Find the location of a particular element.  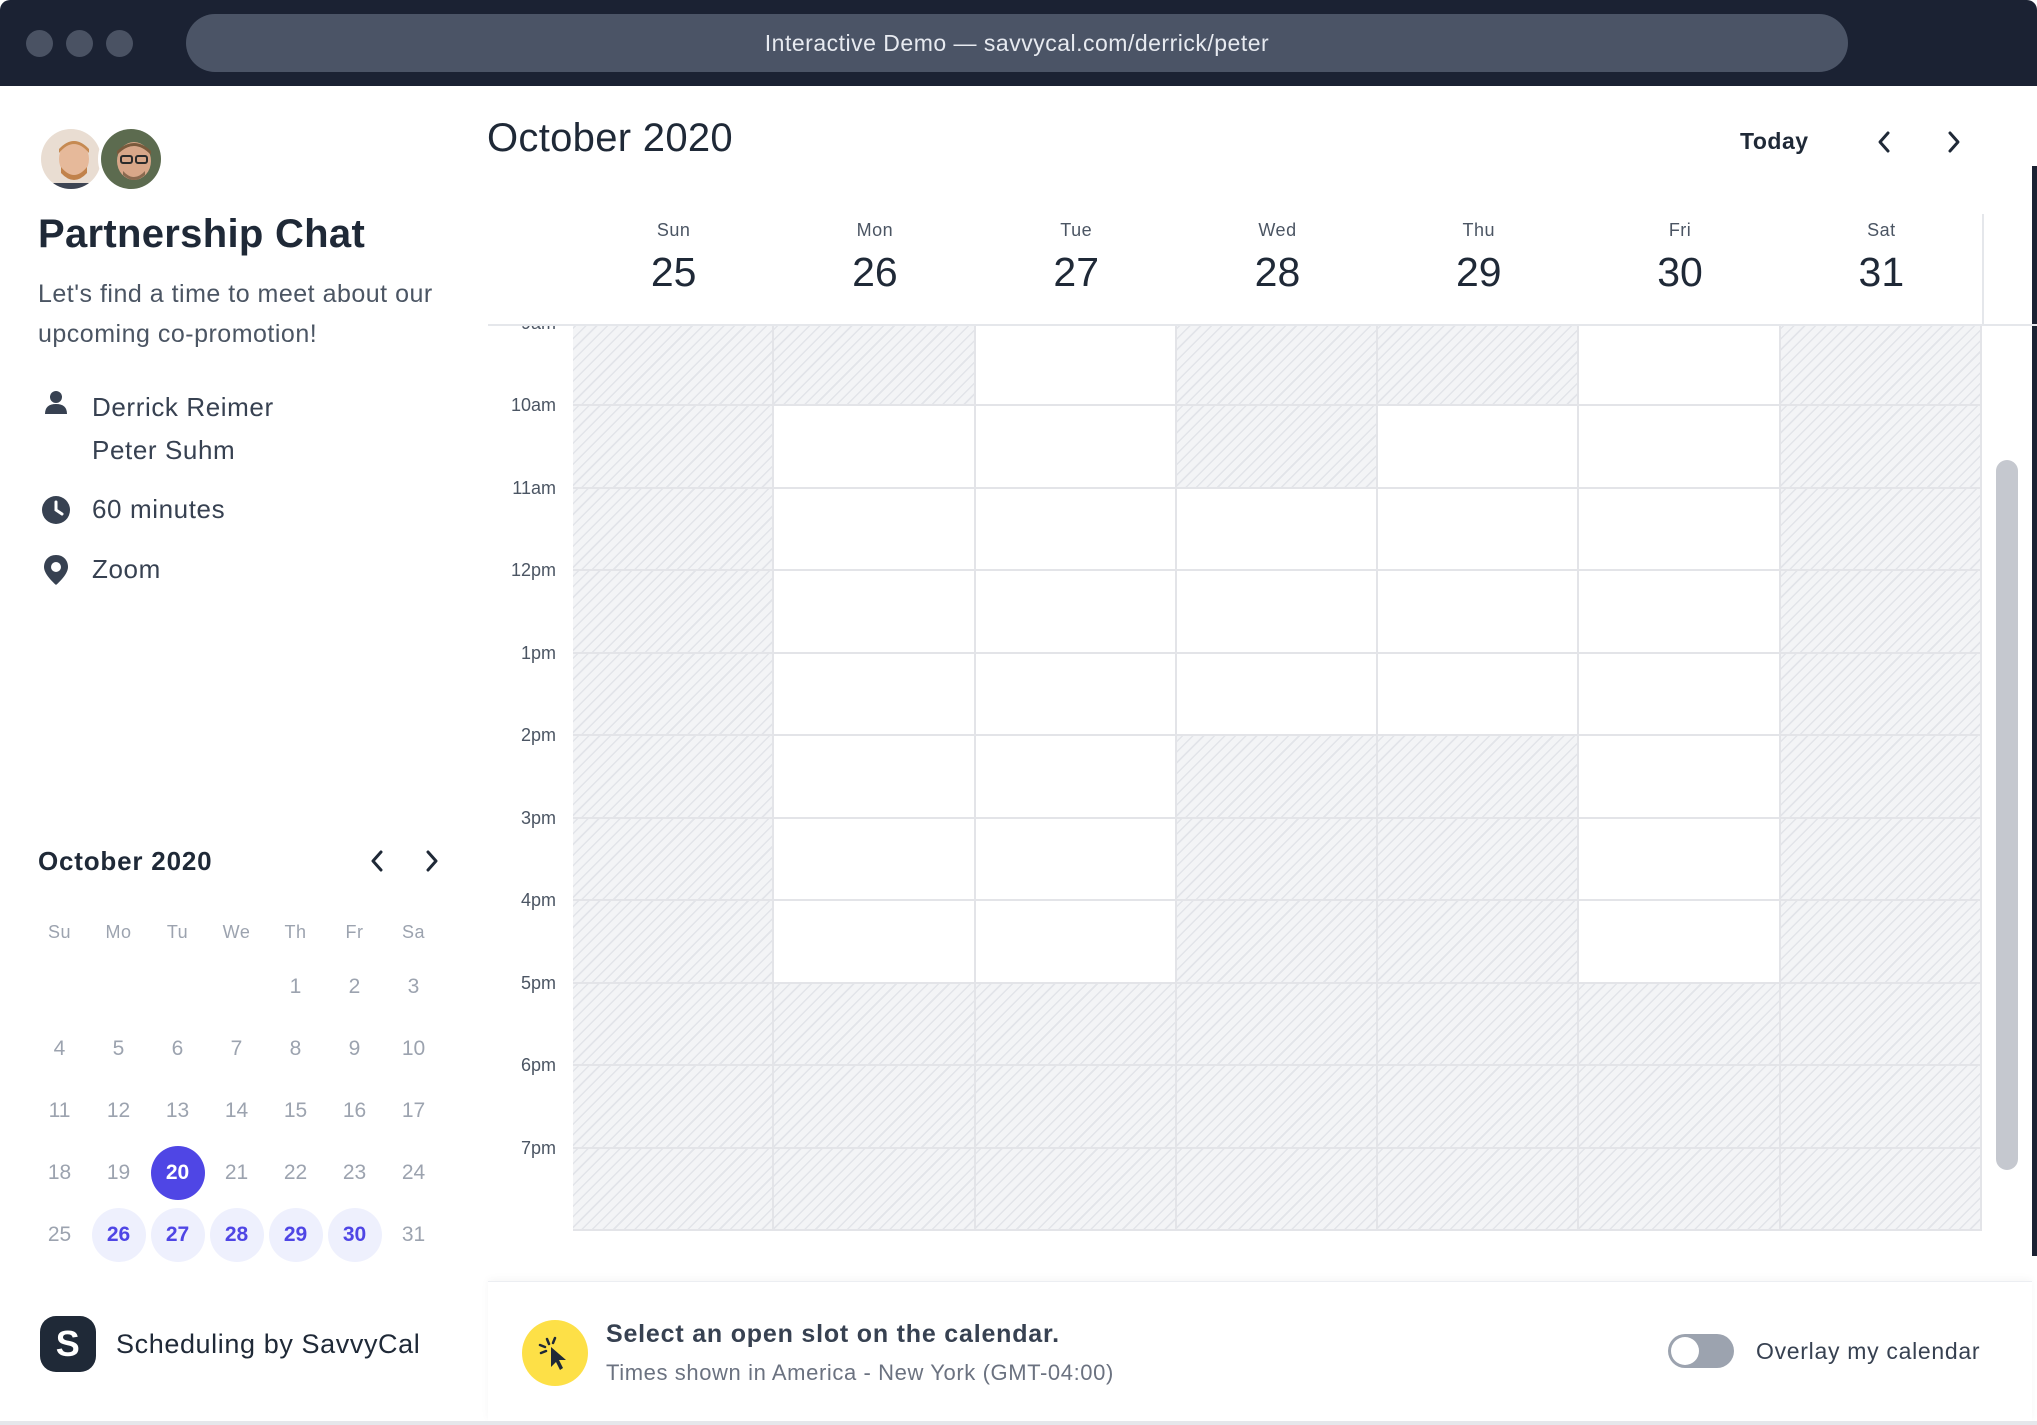

mini-day: 3 is located at coordinates (413, 987).